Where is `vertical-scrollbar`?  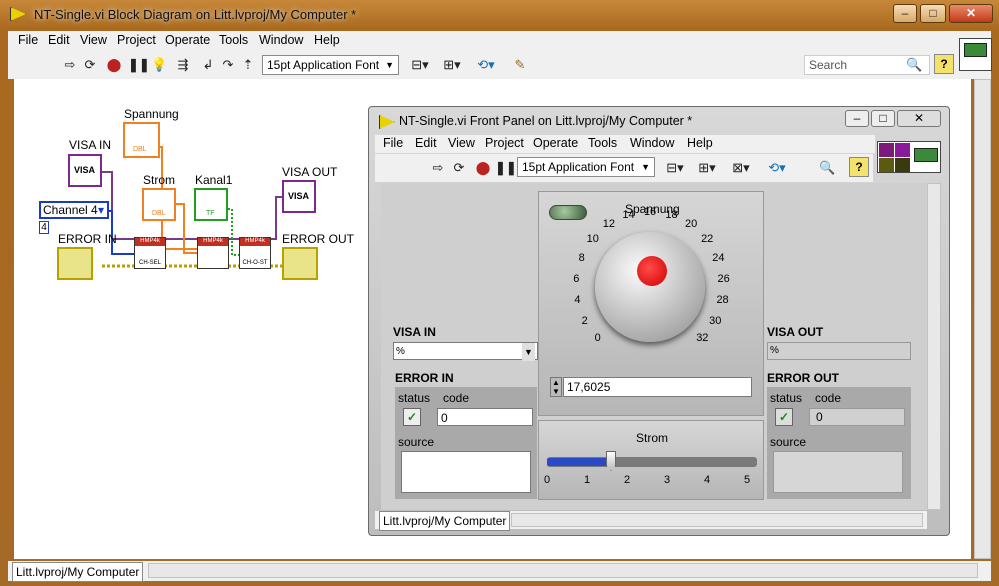
vertical-scrollbar is located at coordinates (982, 319).